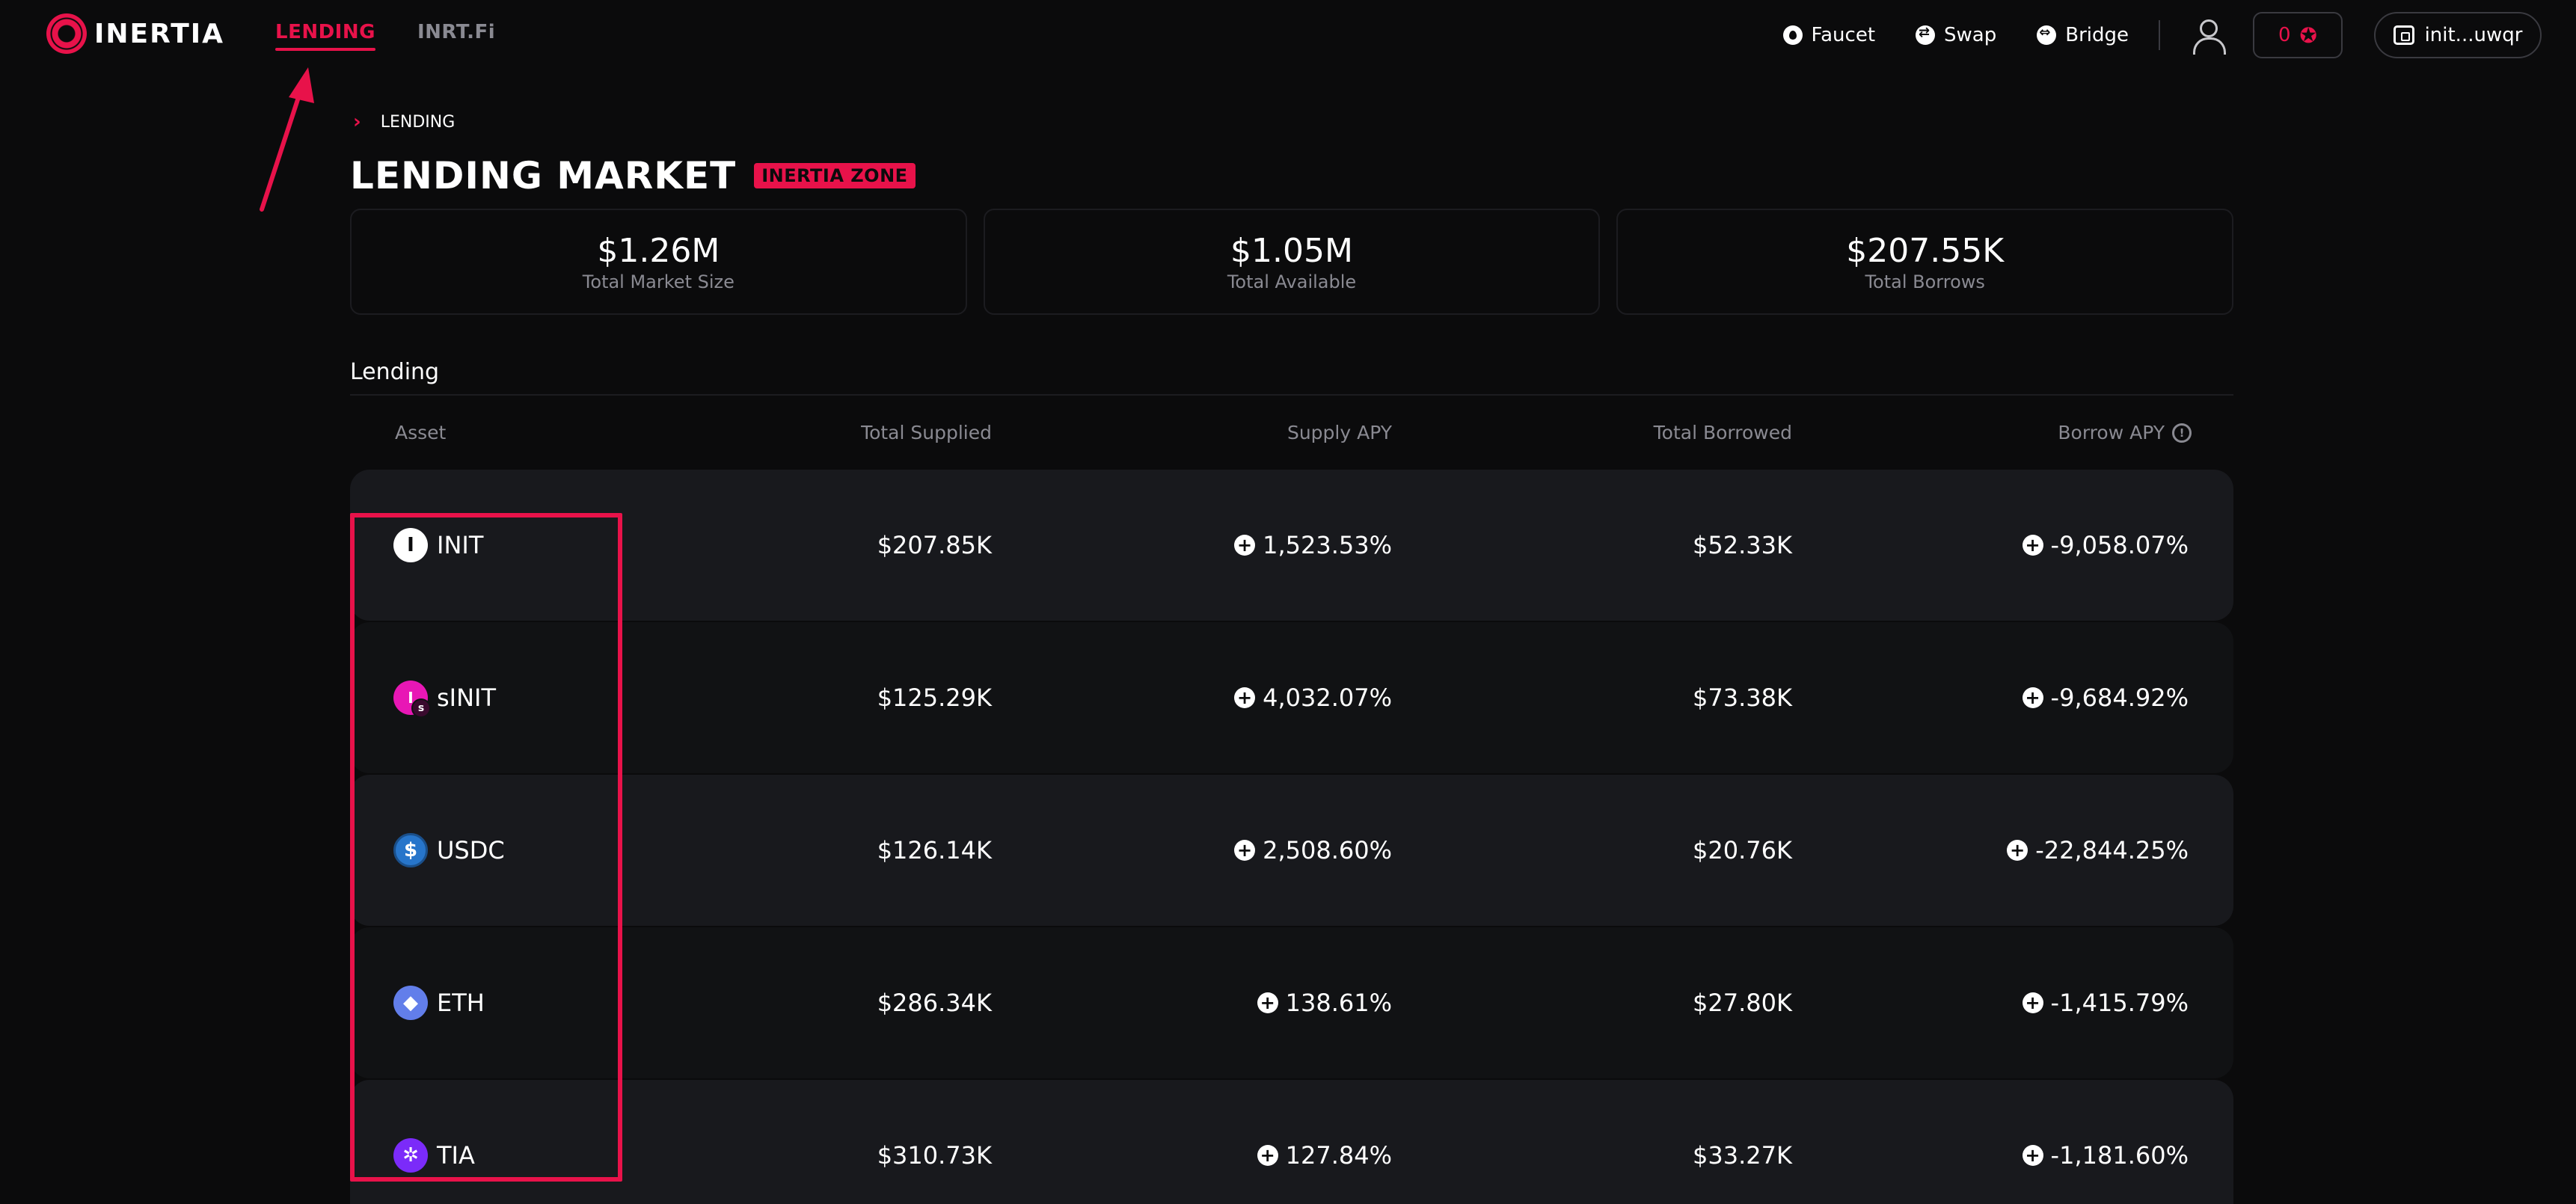  What do you see at coordinates (1723, 432) in the screenshot?
I see `column-header-total-borrowed: Total Borrowed` at bounding box center [1723, 432].